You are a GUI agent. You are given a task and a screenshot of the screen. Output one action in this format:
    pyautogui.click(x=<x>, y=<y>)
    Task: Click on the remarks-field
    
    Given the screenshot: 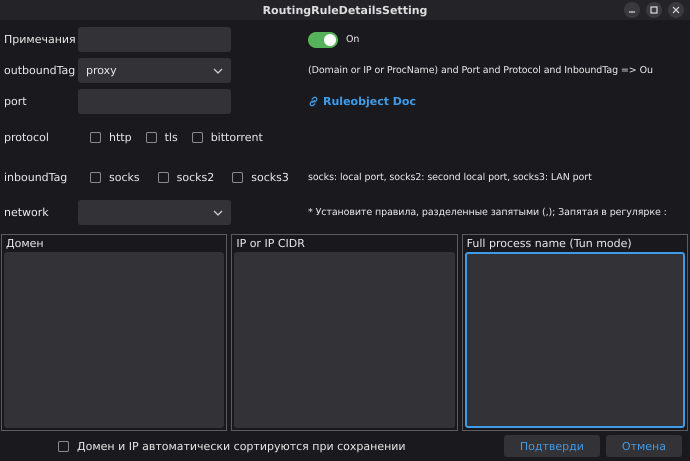 What is the action you would take?
    pyautogui.click(x=154, y=39)
    